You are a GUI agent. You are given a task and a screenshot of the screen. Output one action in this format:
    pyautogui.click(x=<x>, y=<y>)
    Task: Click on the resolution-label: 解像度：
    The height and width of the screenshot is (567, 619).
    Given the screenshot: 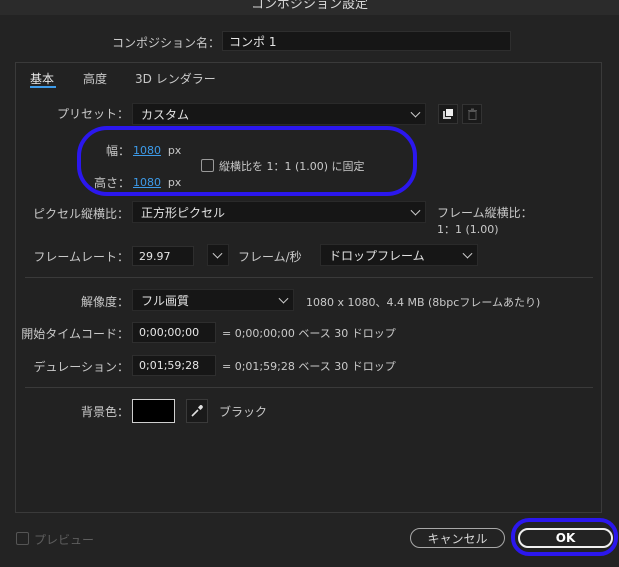 What is the action you would take?
    pyautogui.click(x=104, y=302)
    